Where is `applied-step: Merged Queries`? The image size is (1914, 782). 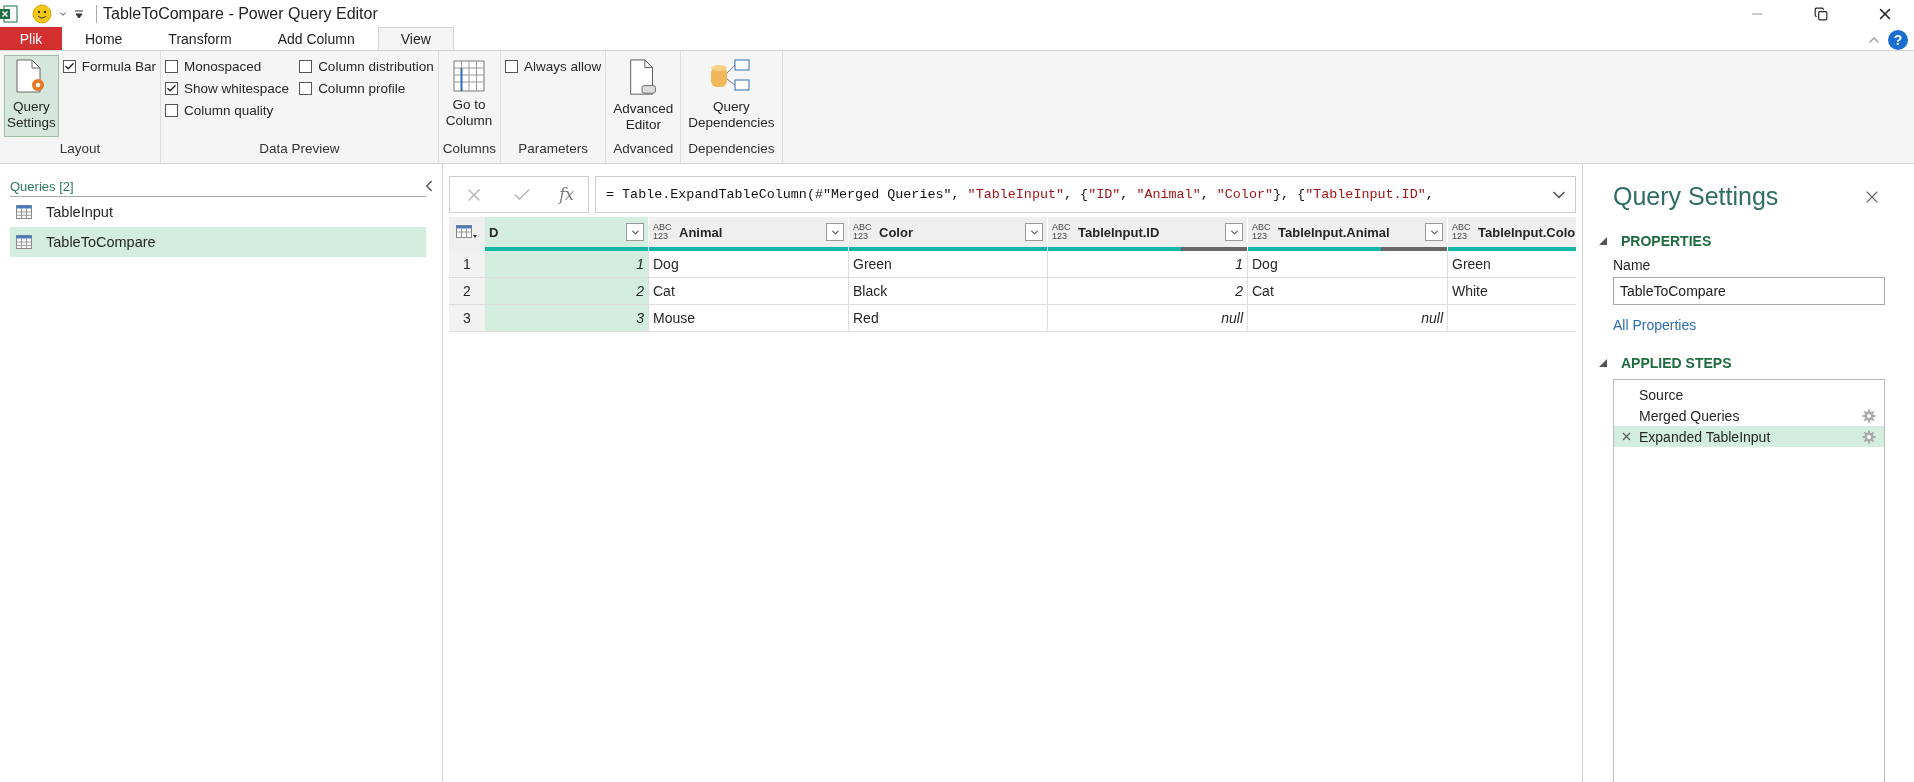
applied-step: Merged Queries is located at coordinates (1749, 415).